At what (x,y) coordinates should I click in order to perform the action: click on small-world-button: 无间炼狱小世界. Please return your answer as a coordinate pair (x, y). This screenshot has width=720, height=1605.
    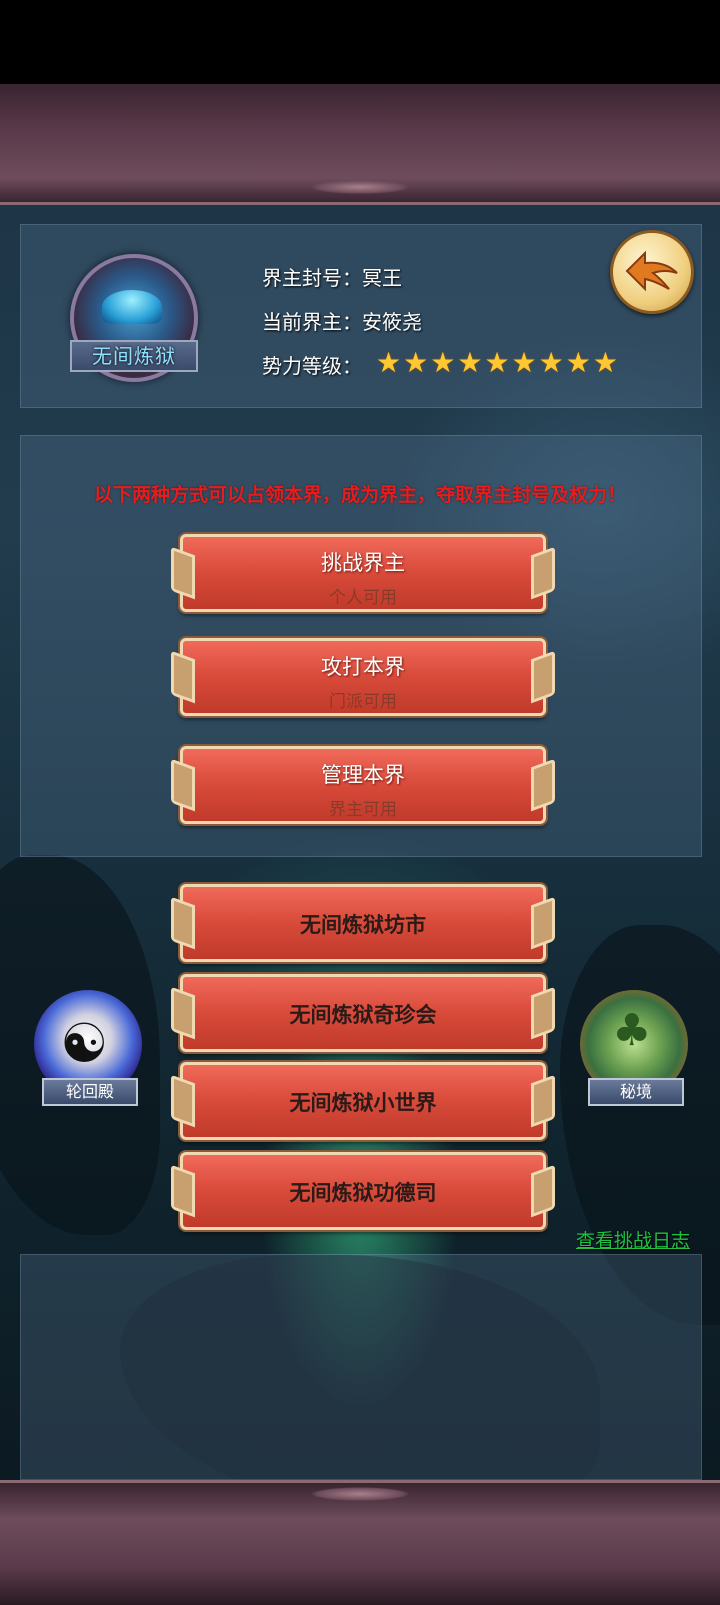
    Looking at the image, I should click on (363, 1101).